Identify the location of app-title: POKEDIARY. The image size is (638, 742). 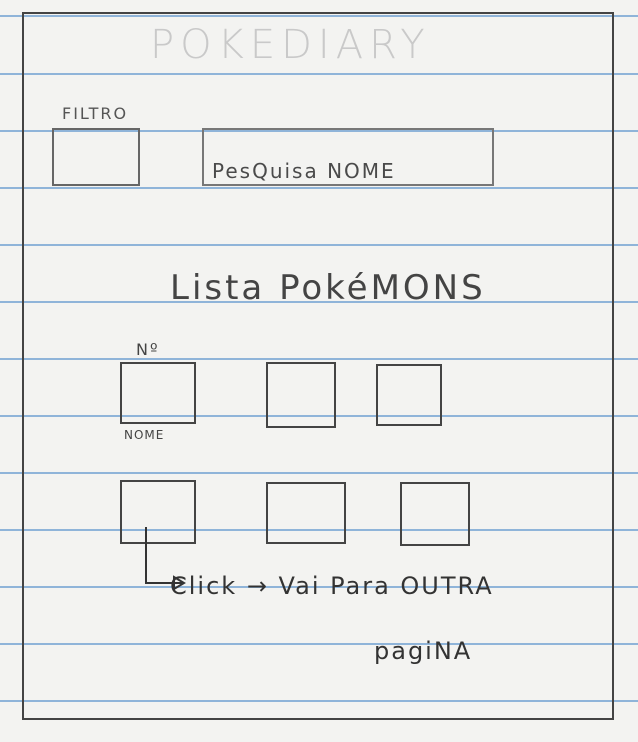
(290, 45).